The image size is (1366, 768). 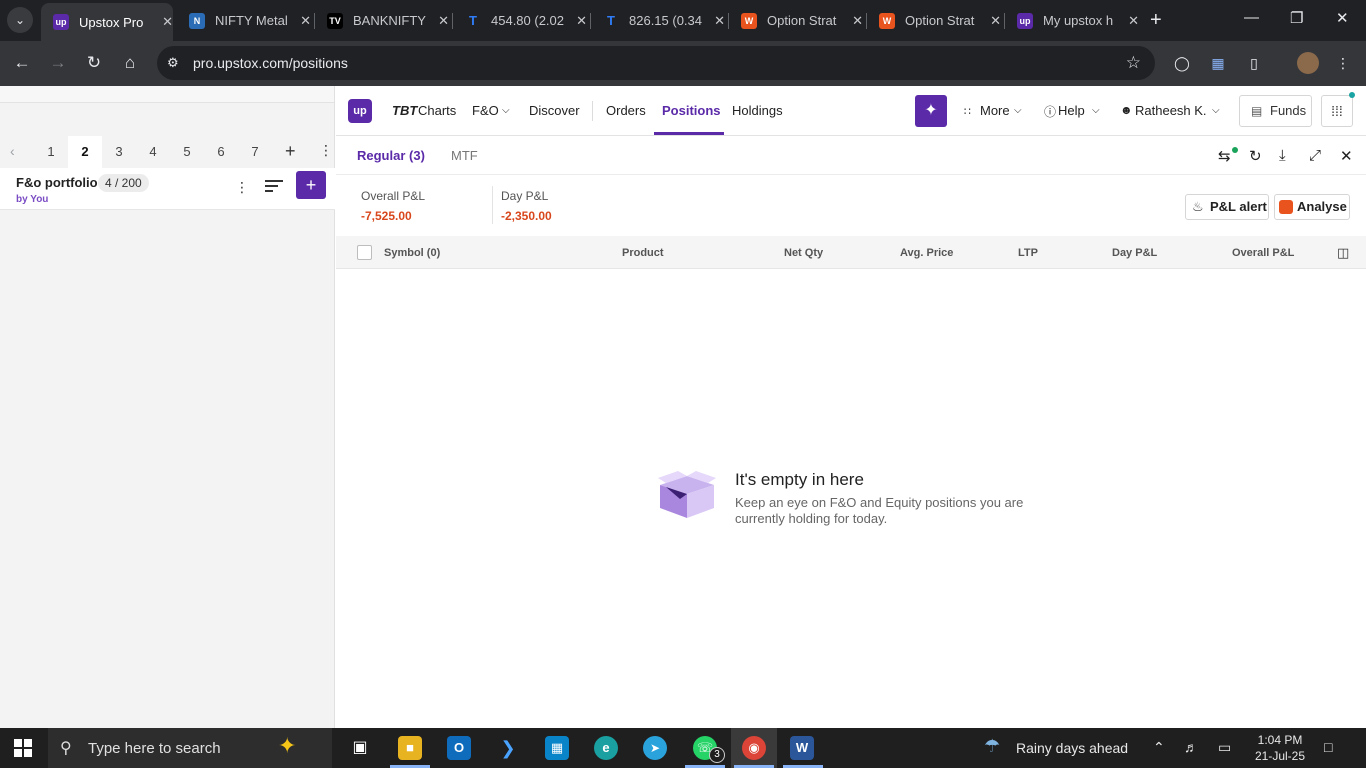 What do you see at coordinates (656, 63) in the screenshot?
I see `address-bar: ⚙ pro.upstox.com/positions ☆` at bounding box center [656, 63].